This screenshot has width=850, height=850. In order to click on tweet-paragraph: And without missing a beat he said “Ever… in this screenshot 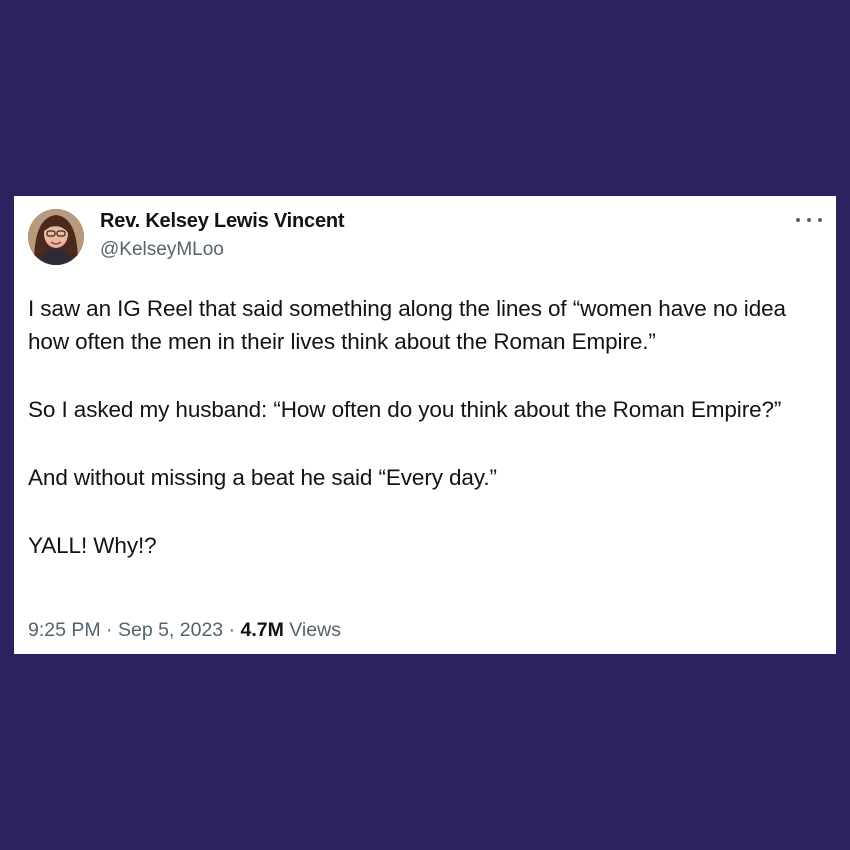, I will do `click(262, 477)`.